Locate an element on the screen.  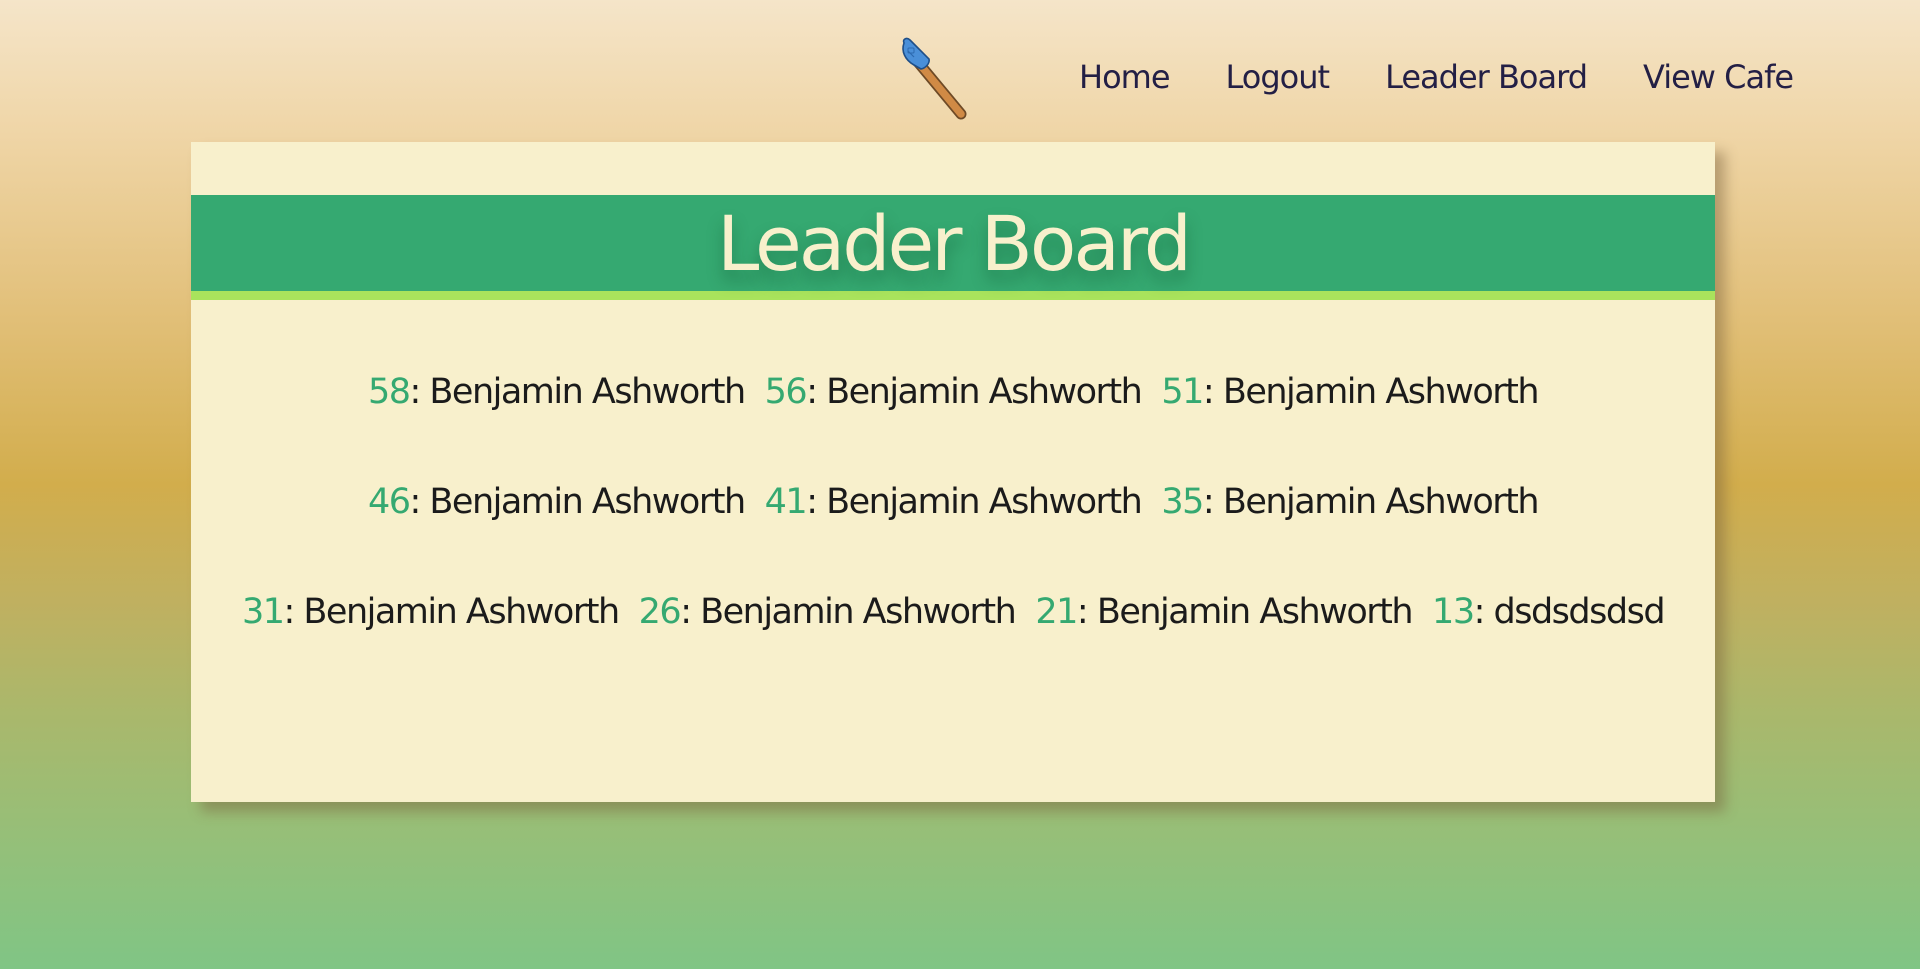
leaderboard-entry: 58: Benjamin Ashworth is located at coordinates (556, 392).